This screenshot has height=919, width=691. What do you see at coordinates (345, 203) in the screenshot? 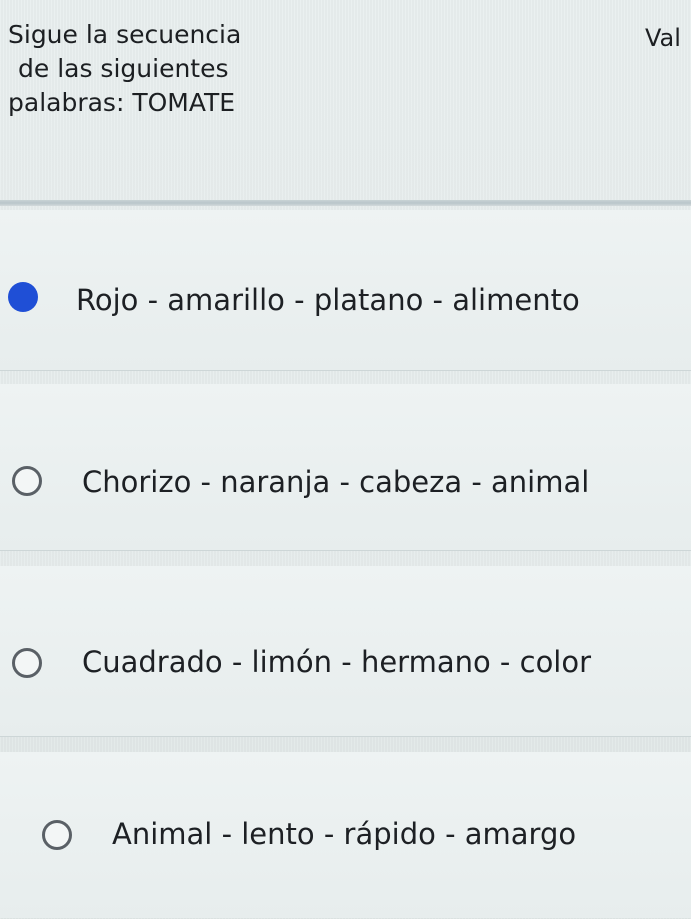
I see `header-divider` at bounding box center [345, 203].